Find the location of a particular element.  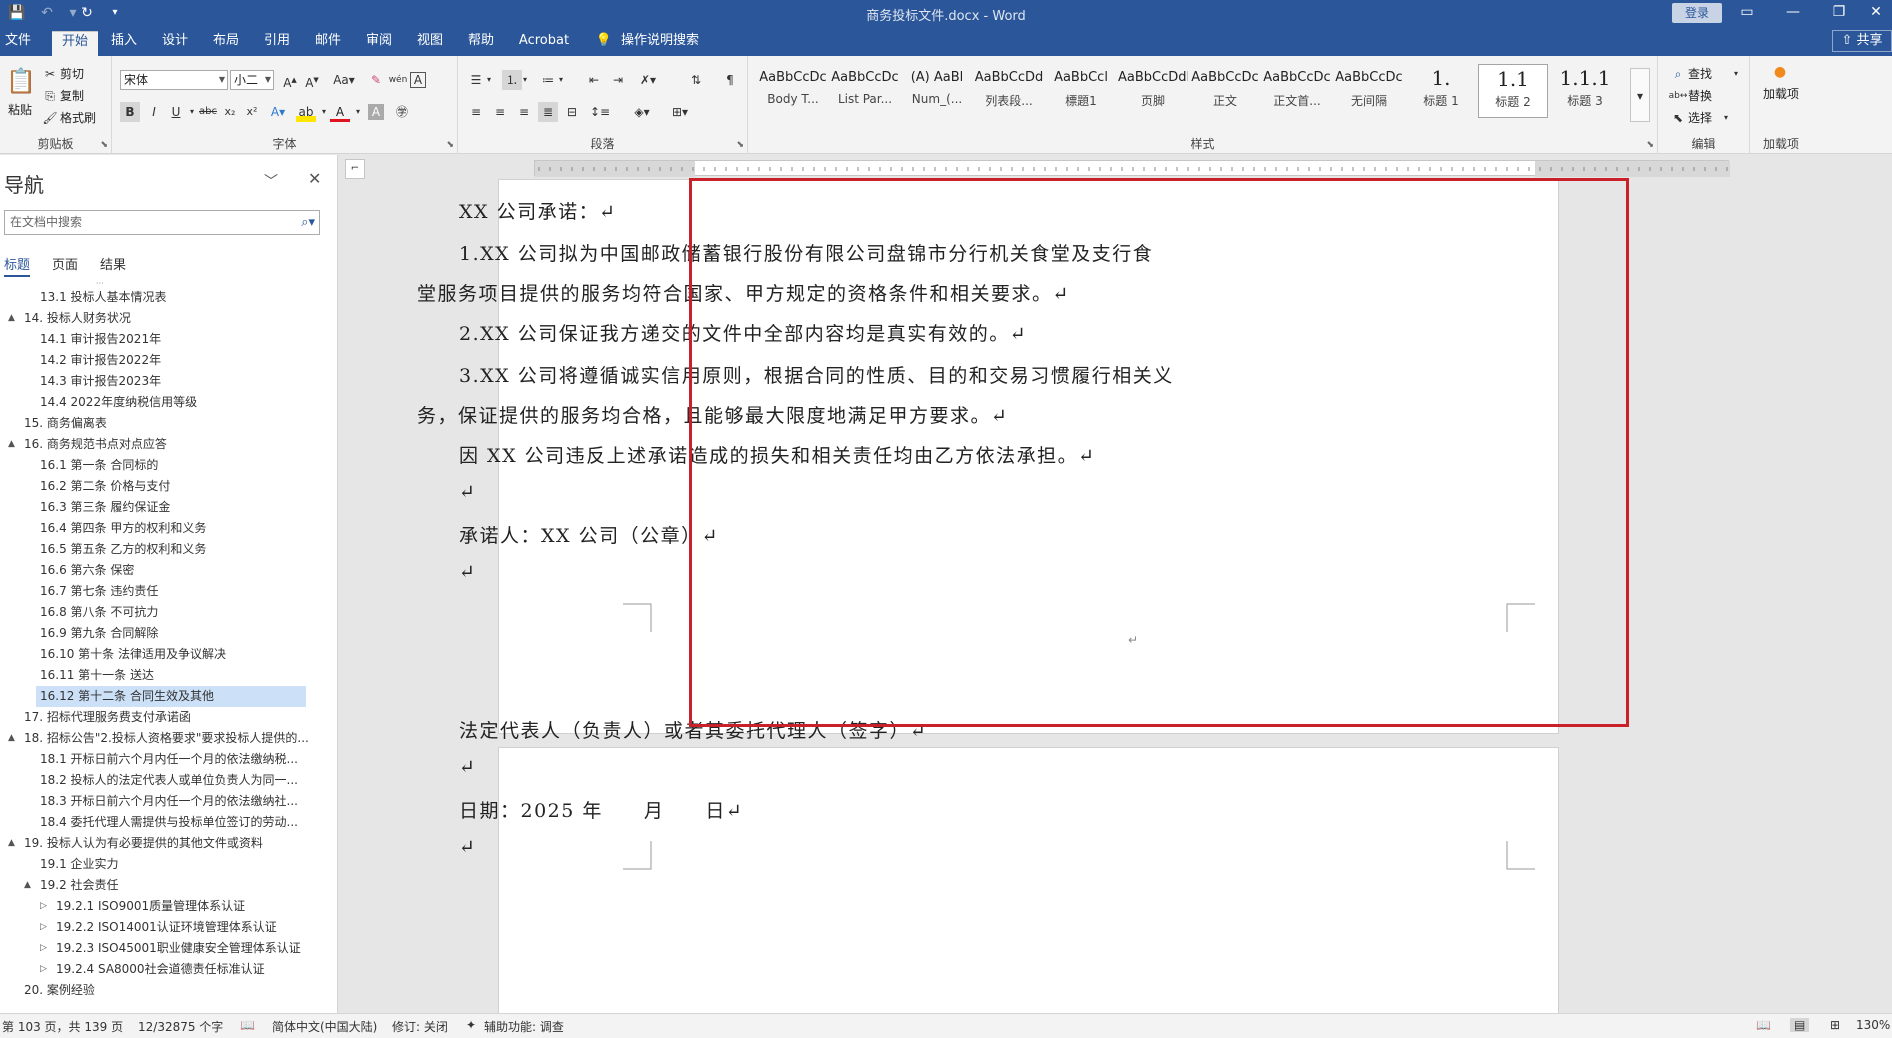

nav-heading-item: 14.1 审计报告2021年 is located at coordinates (175, 339).